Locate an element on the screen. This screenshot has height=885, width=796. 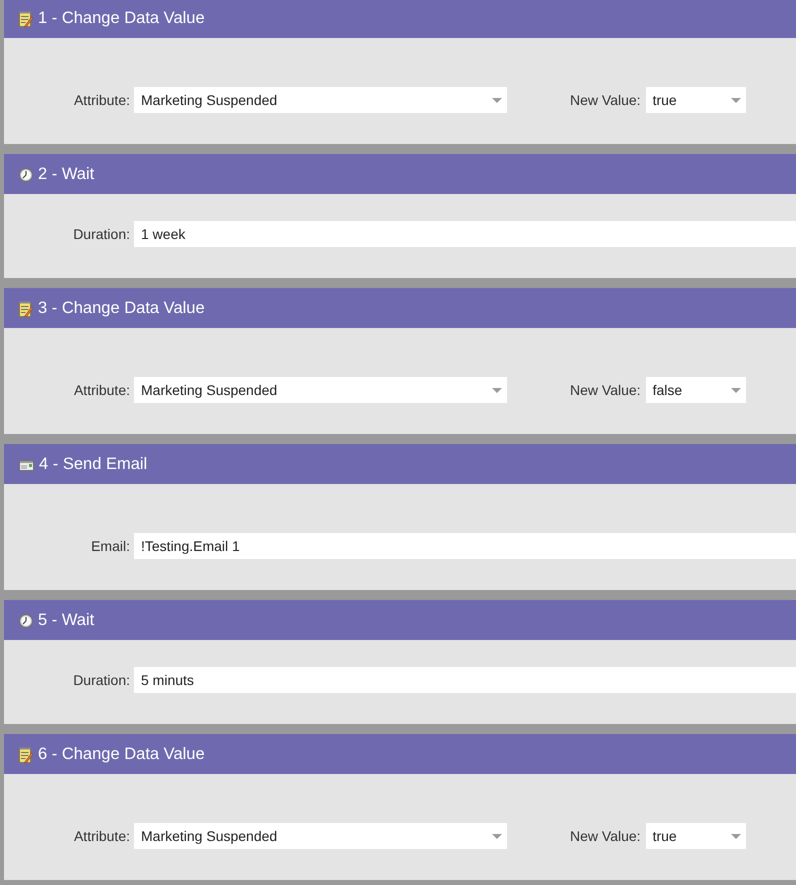
text-field: 5 minuts is located at coordinates (465, 680).